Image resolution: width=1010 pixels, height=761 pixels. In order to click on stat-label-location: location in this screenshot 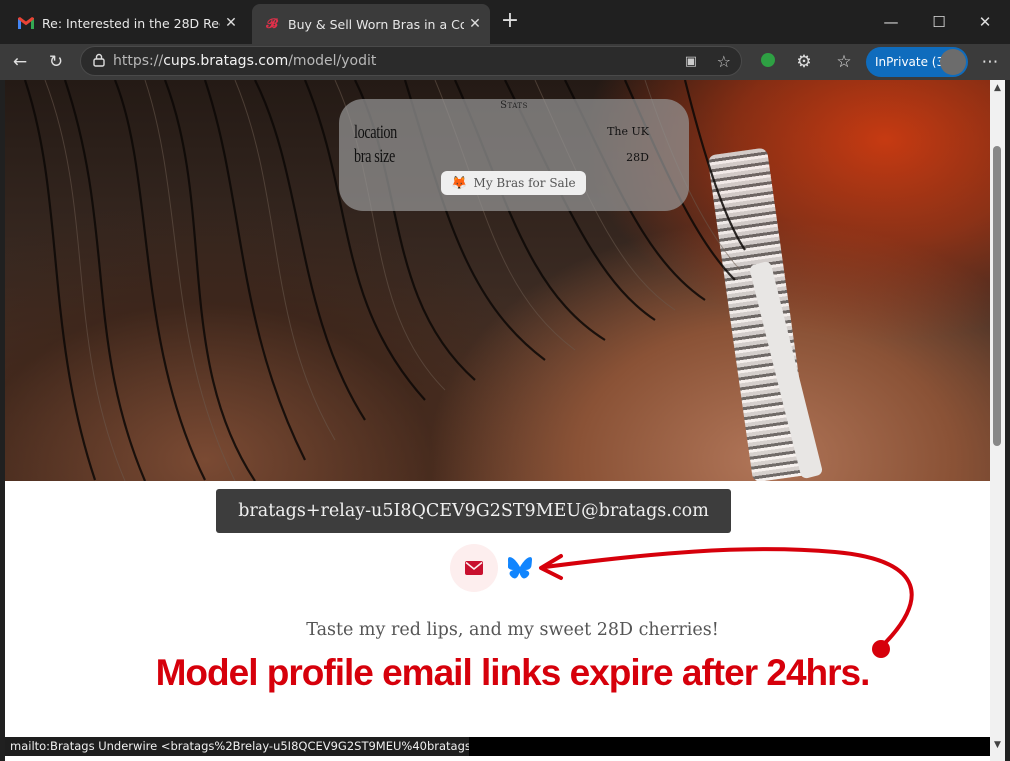, I will do `click(375, 132)`.